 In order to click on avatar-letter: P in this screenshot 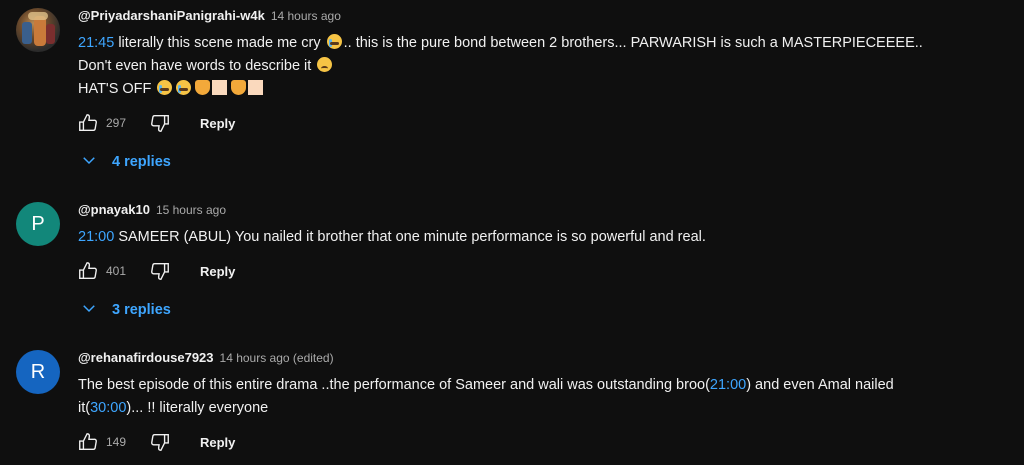, I will do `click(38, 223)`.